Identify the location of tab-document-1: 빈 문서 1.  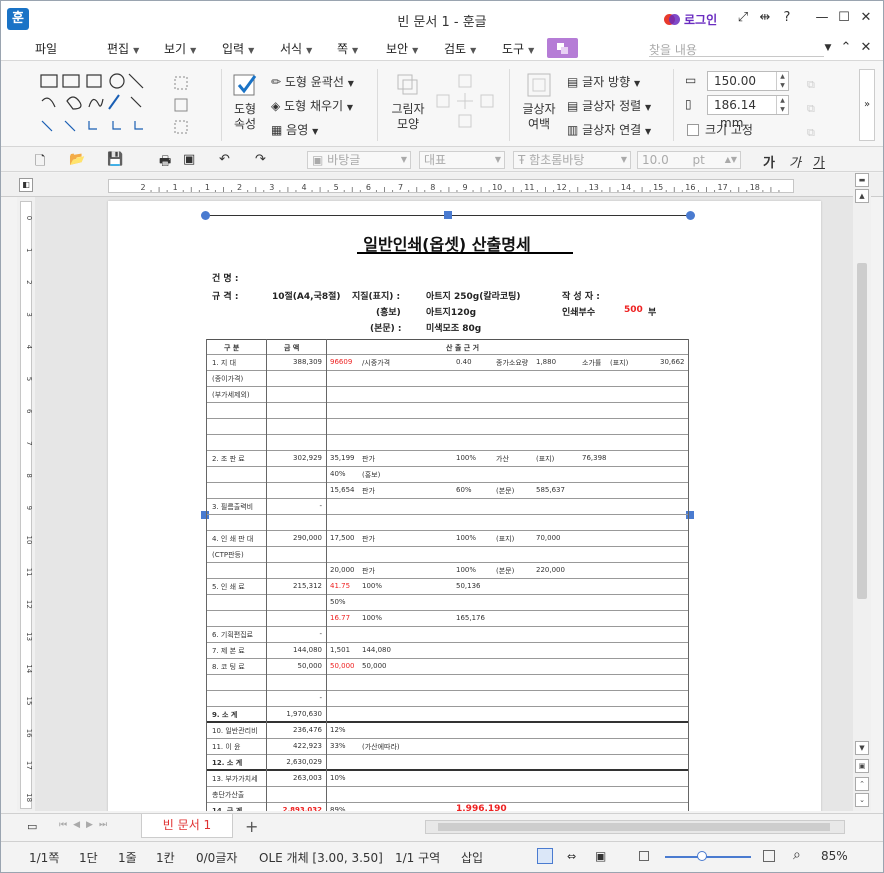
(187, 826).